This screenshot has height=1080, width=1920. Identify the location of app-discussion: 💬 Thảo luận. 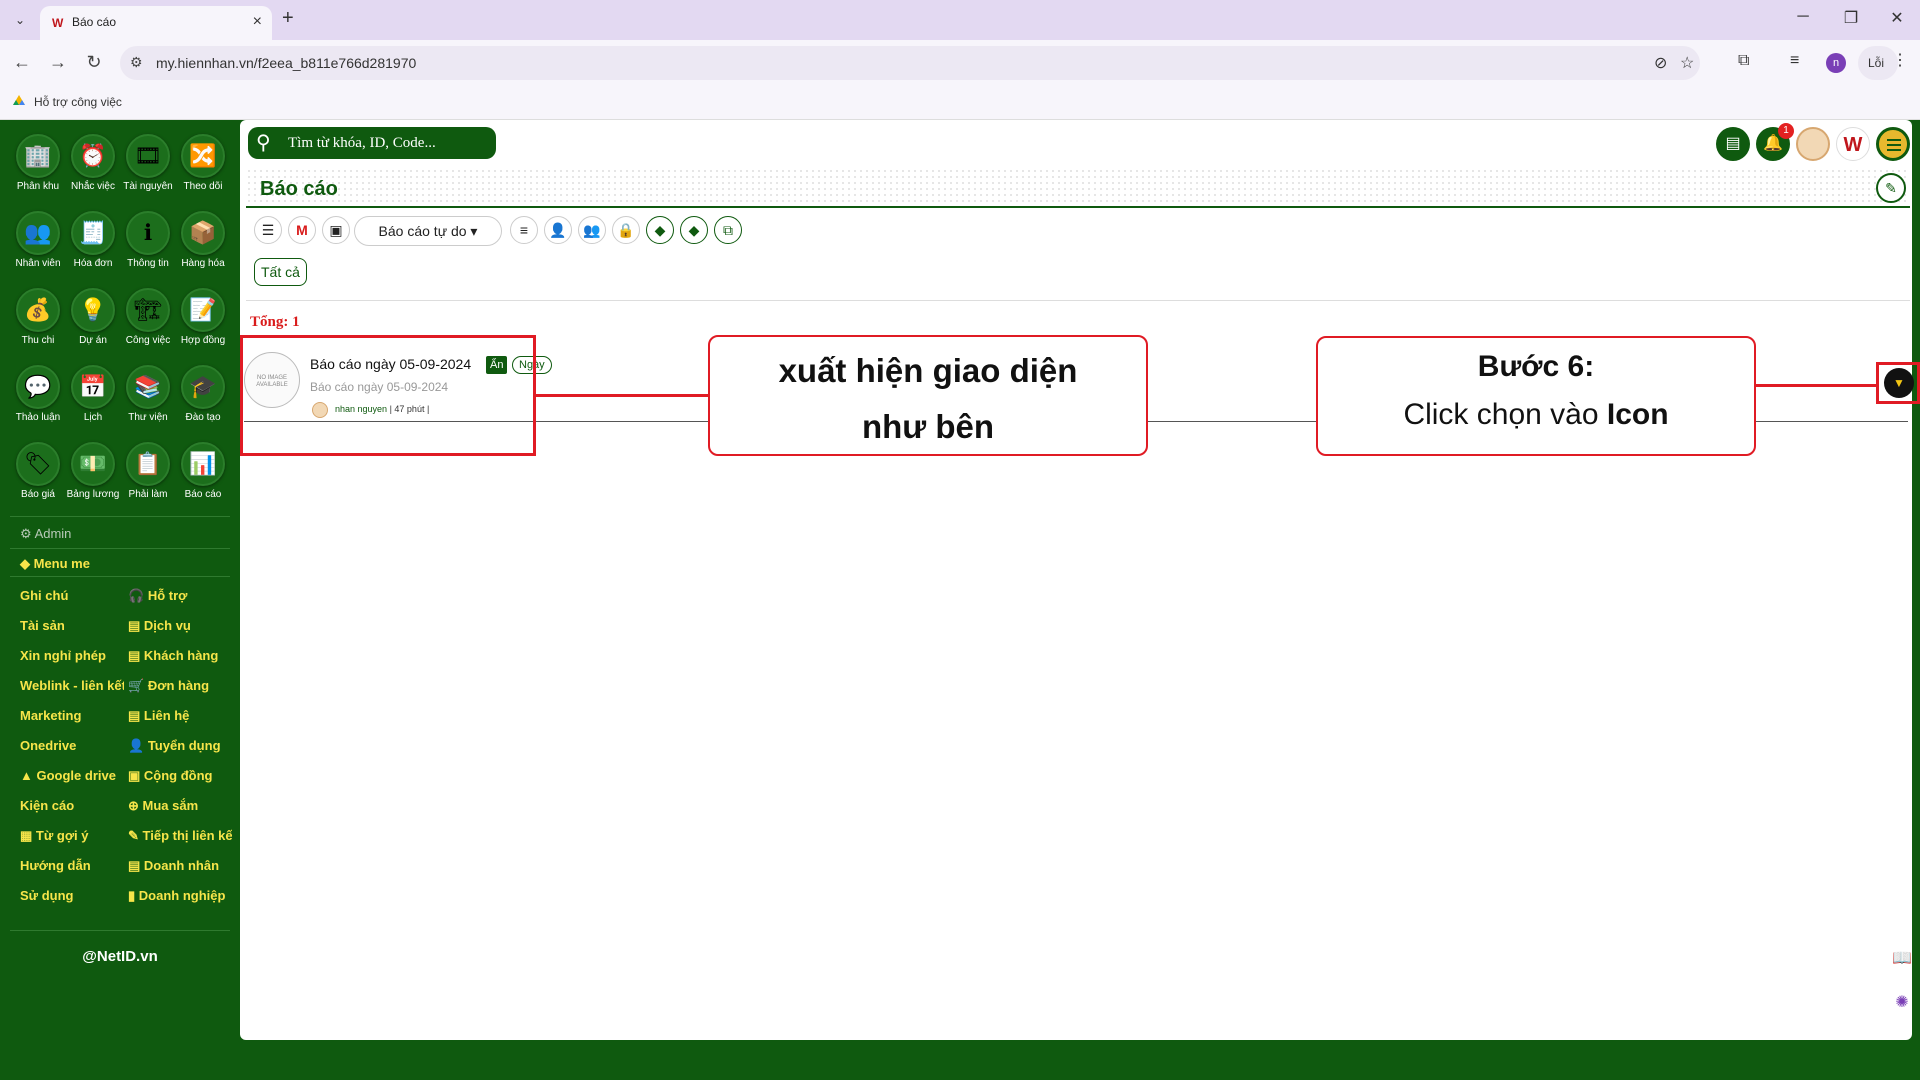
(38, 401).